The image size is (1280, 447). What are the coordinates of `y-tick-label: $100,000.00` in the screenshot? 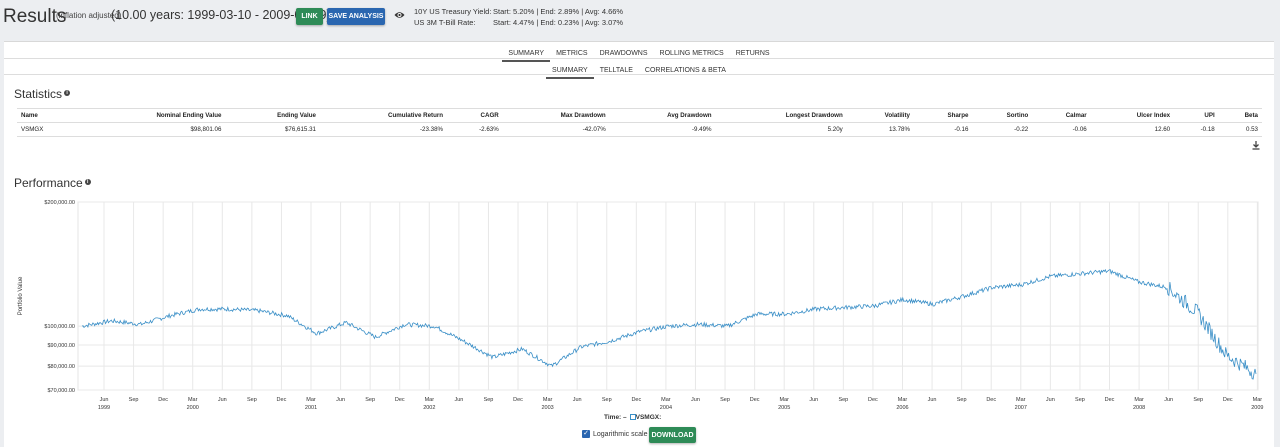 It's located at (59, 327).